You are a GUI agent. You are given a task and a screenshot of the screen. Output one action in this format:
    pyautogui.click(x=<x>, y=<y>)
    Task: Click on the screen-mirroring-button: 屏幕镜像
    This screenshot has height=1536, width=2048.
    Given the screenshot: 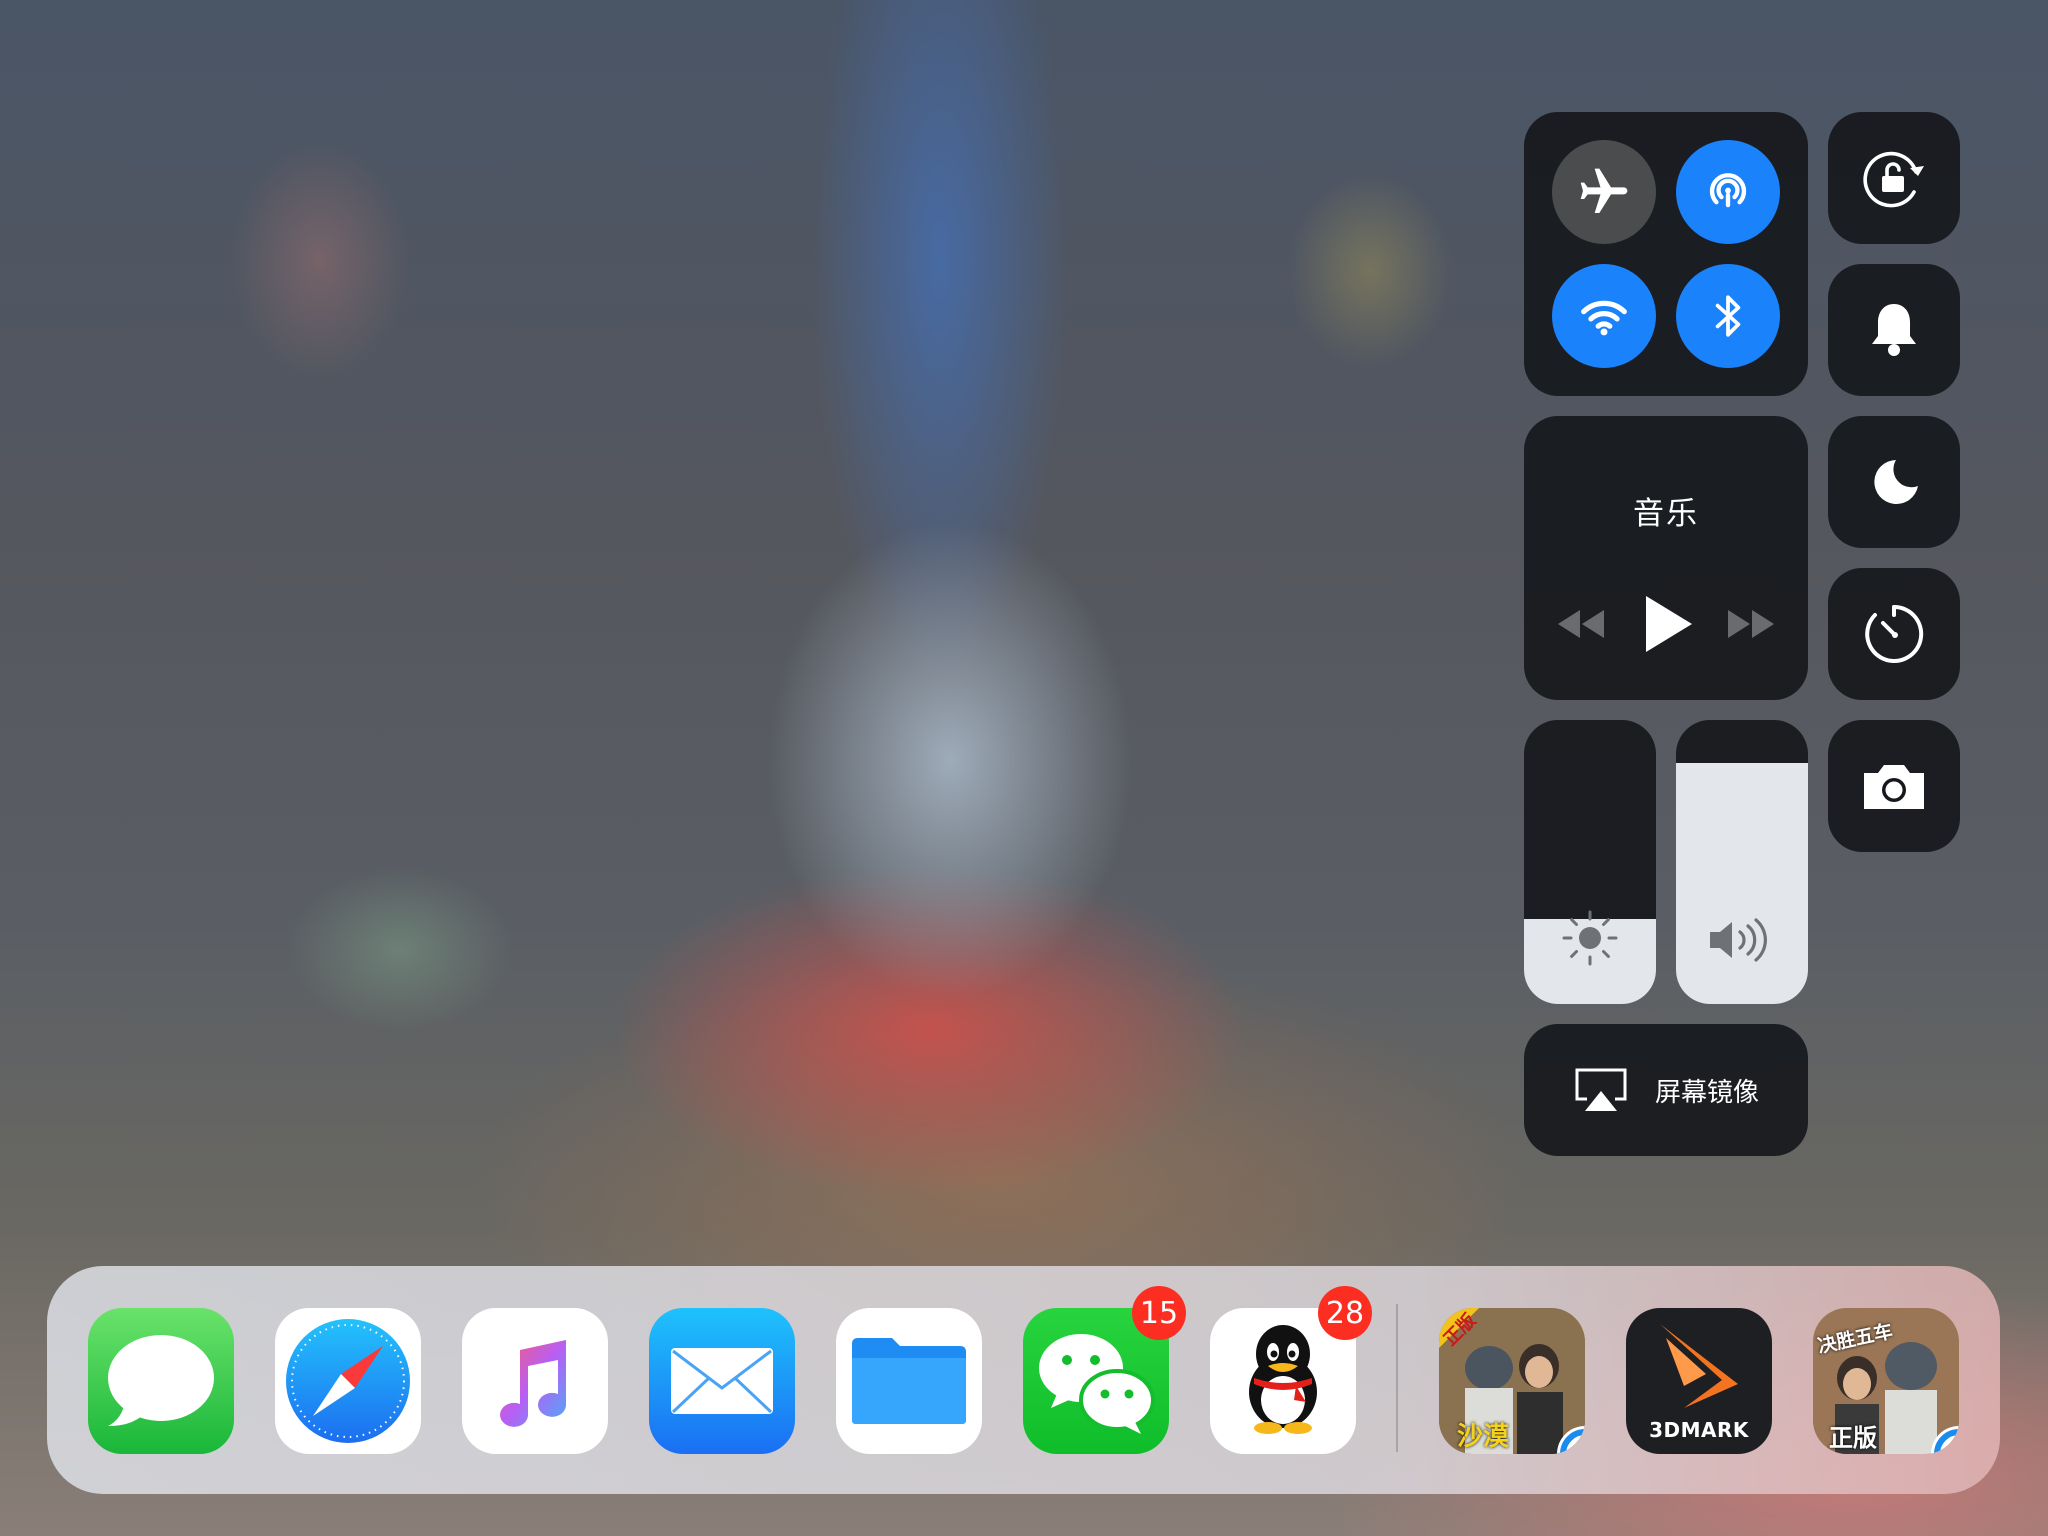 What is the action you would take?
    pyautogui.click(x=1666, y=1090)
    